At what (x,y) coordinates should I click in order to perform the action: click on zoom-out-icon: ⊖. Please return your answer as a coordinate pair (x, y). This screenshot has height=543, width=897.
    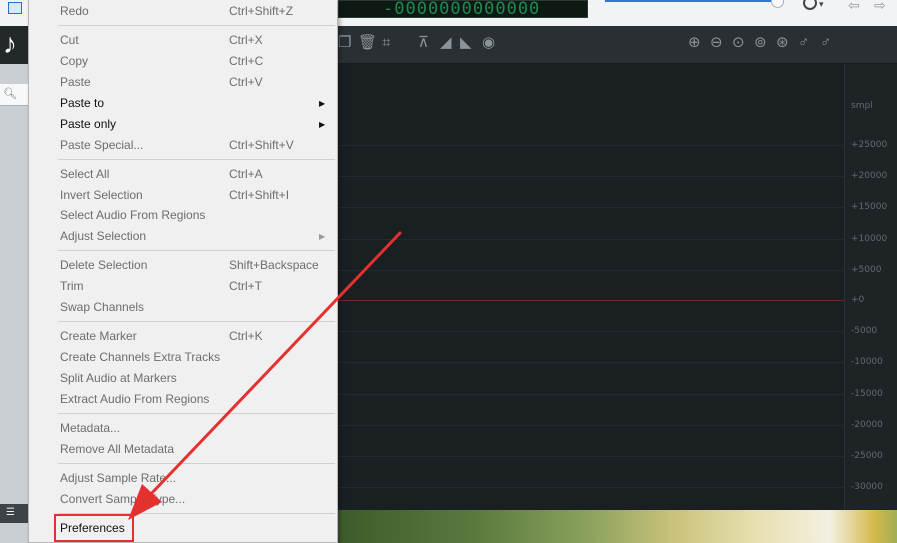
    Looking at the image, I should click on (716, 43).